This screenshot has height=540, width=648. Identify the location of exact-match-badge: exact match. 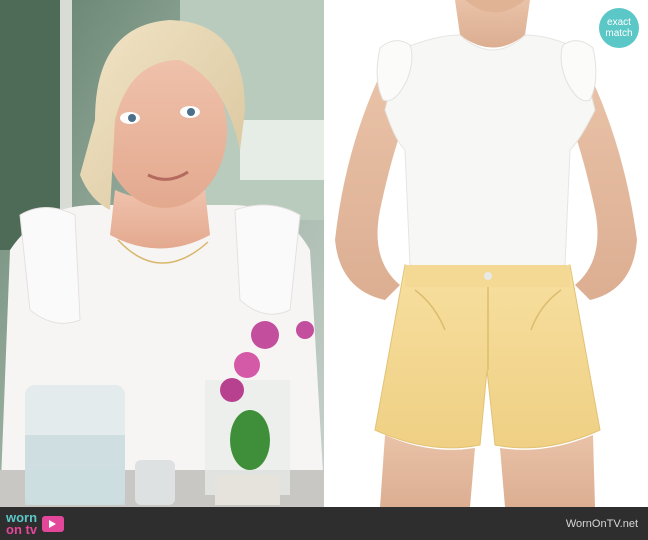
(619, 28).